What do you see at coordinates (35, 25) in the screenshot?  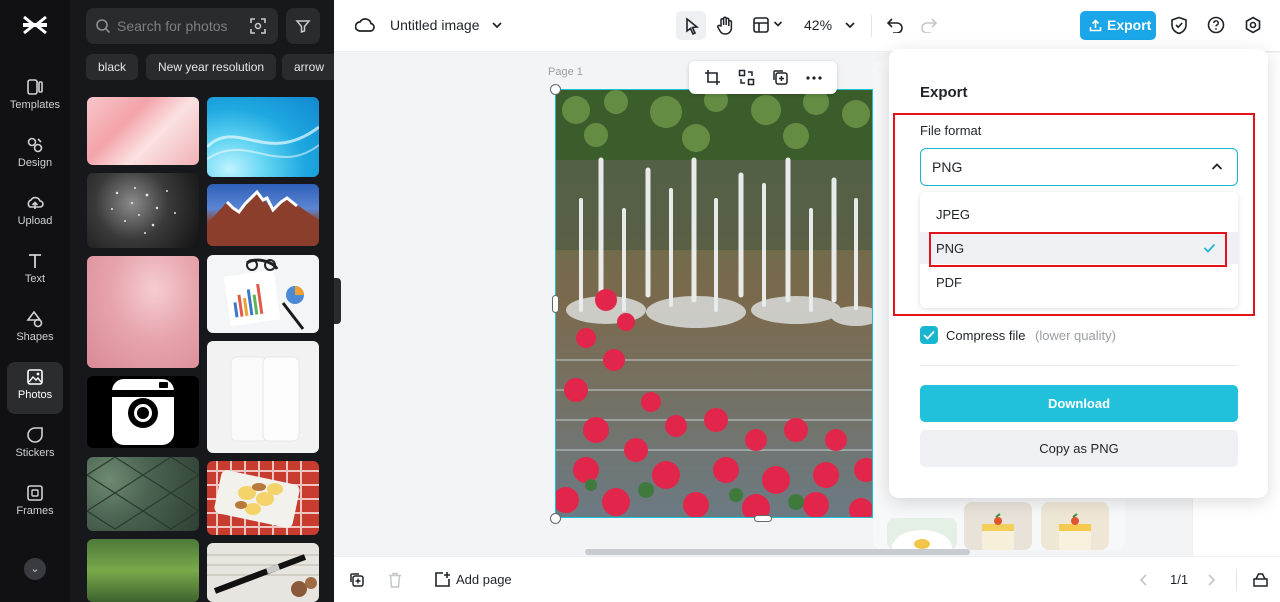 I see `capcut-logo-icon` at bounding box center [35, 25].